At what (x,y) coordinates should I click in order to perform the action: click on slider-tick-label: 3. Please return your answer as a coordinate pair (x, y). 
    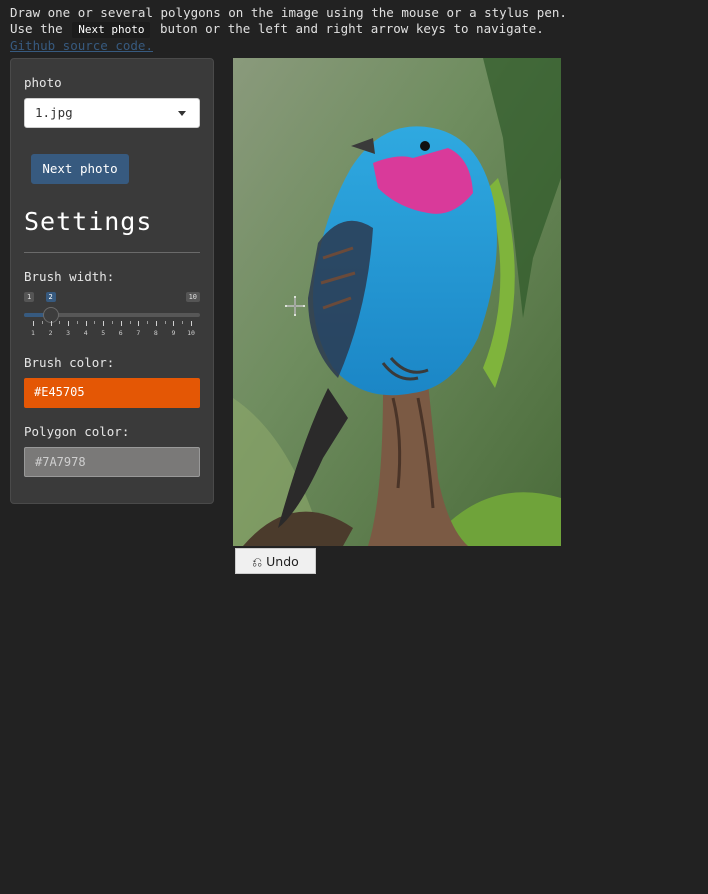
    Looking at the image, I should click on (68, 333).